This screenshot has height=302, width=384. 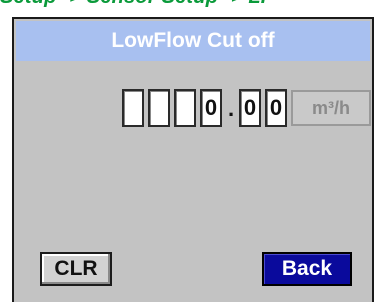 I want to click on dialog-title: LowFlow Cut off, so click(x=193, y=41).